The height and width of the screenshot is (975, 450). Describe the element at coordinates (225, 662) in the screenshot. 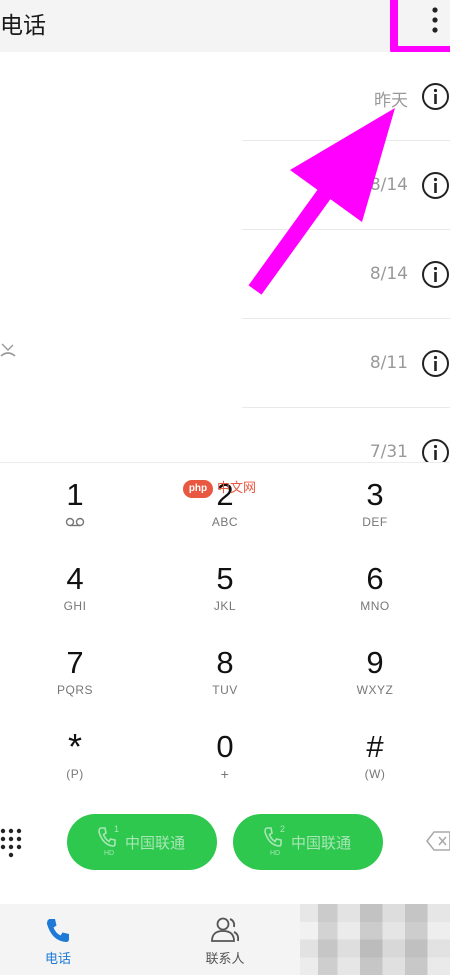

I see `key-digit: 8` at that location.